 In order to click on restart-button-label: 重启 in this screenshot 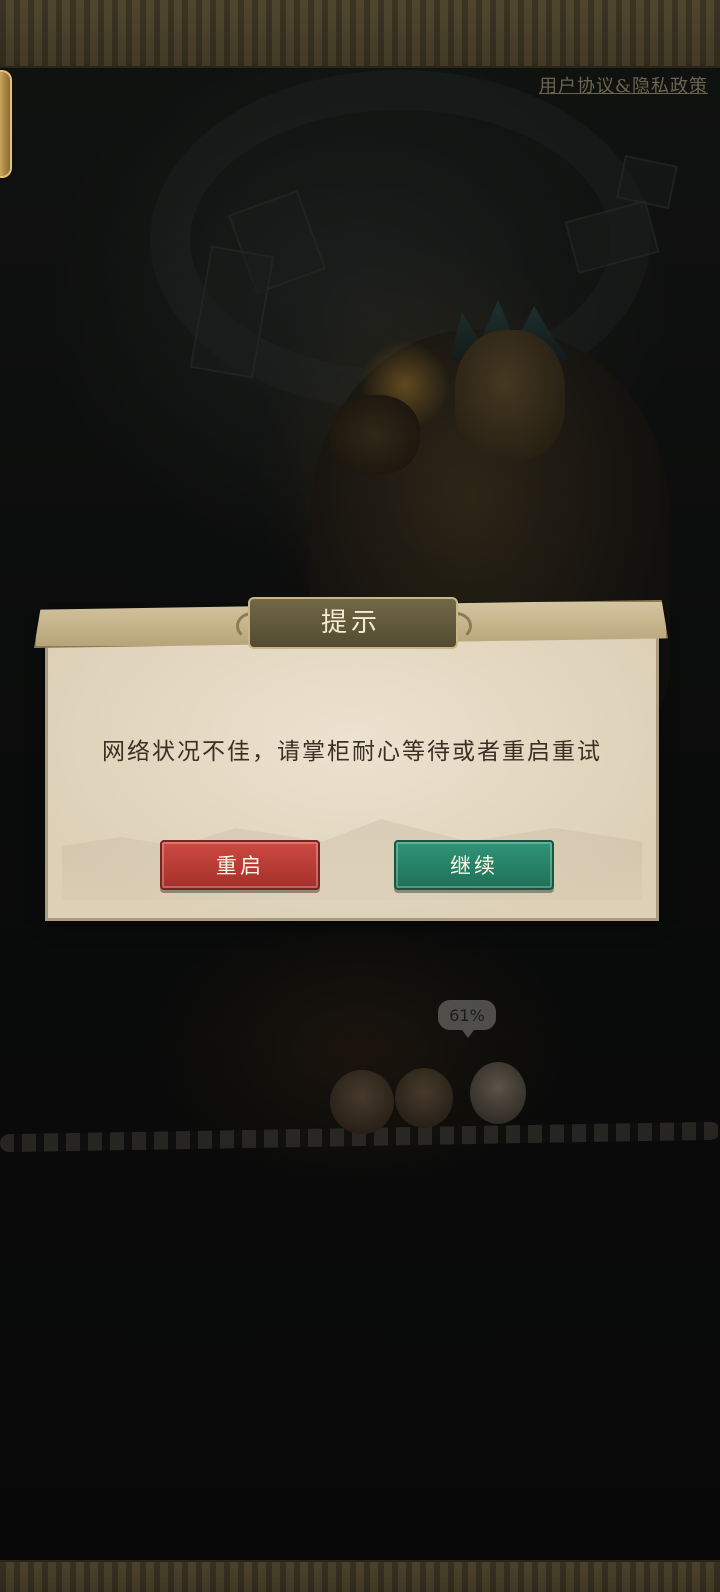, I will do `click(240, 866)`.